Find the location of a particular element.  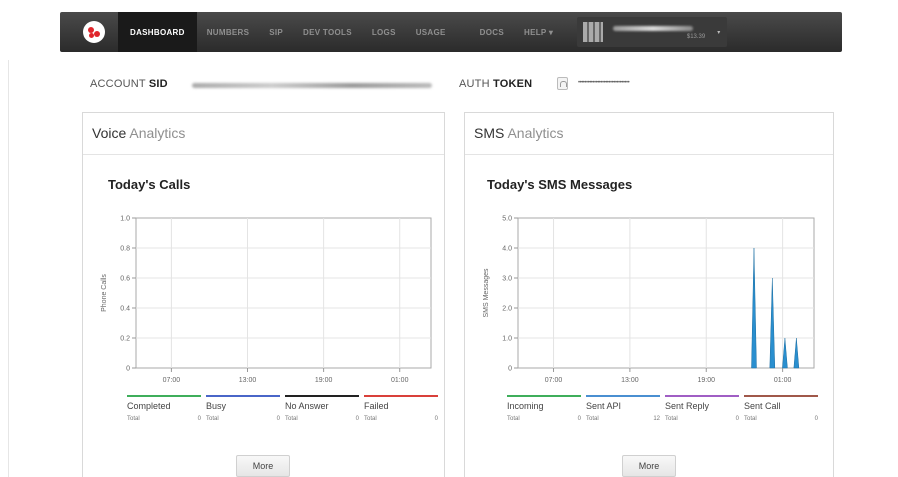

page-left-border is located at coordinates (8, 268).